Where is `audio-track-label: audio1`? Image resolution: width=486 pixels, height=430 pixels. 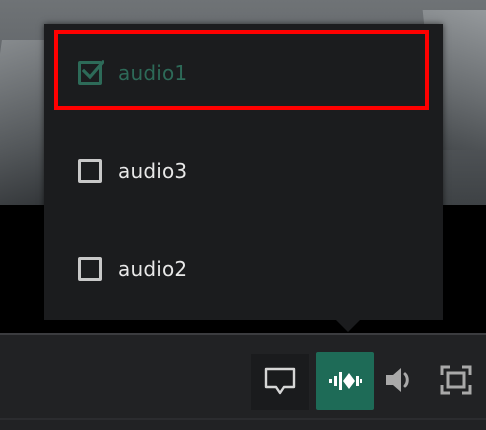
audio-track-label: audio1 is located at coordinates (153, 73).